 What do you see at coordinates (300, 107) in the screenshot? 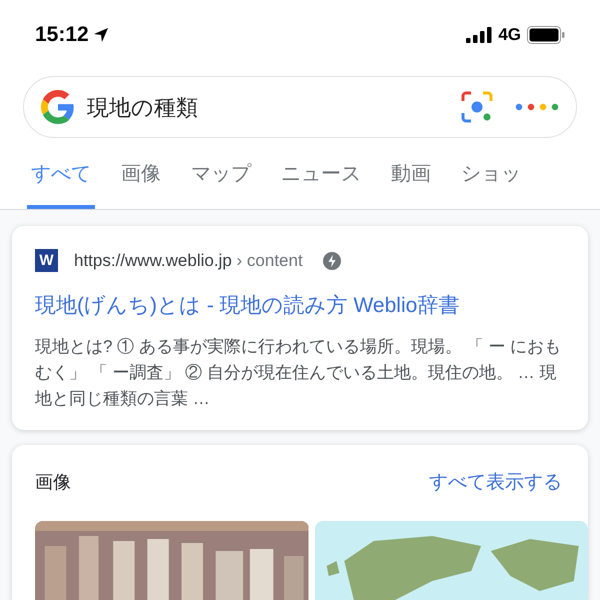
I see `search-field: 現地の種類` at bounding box center [300, 107].